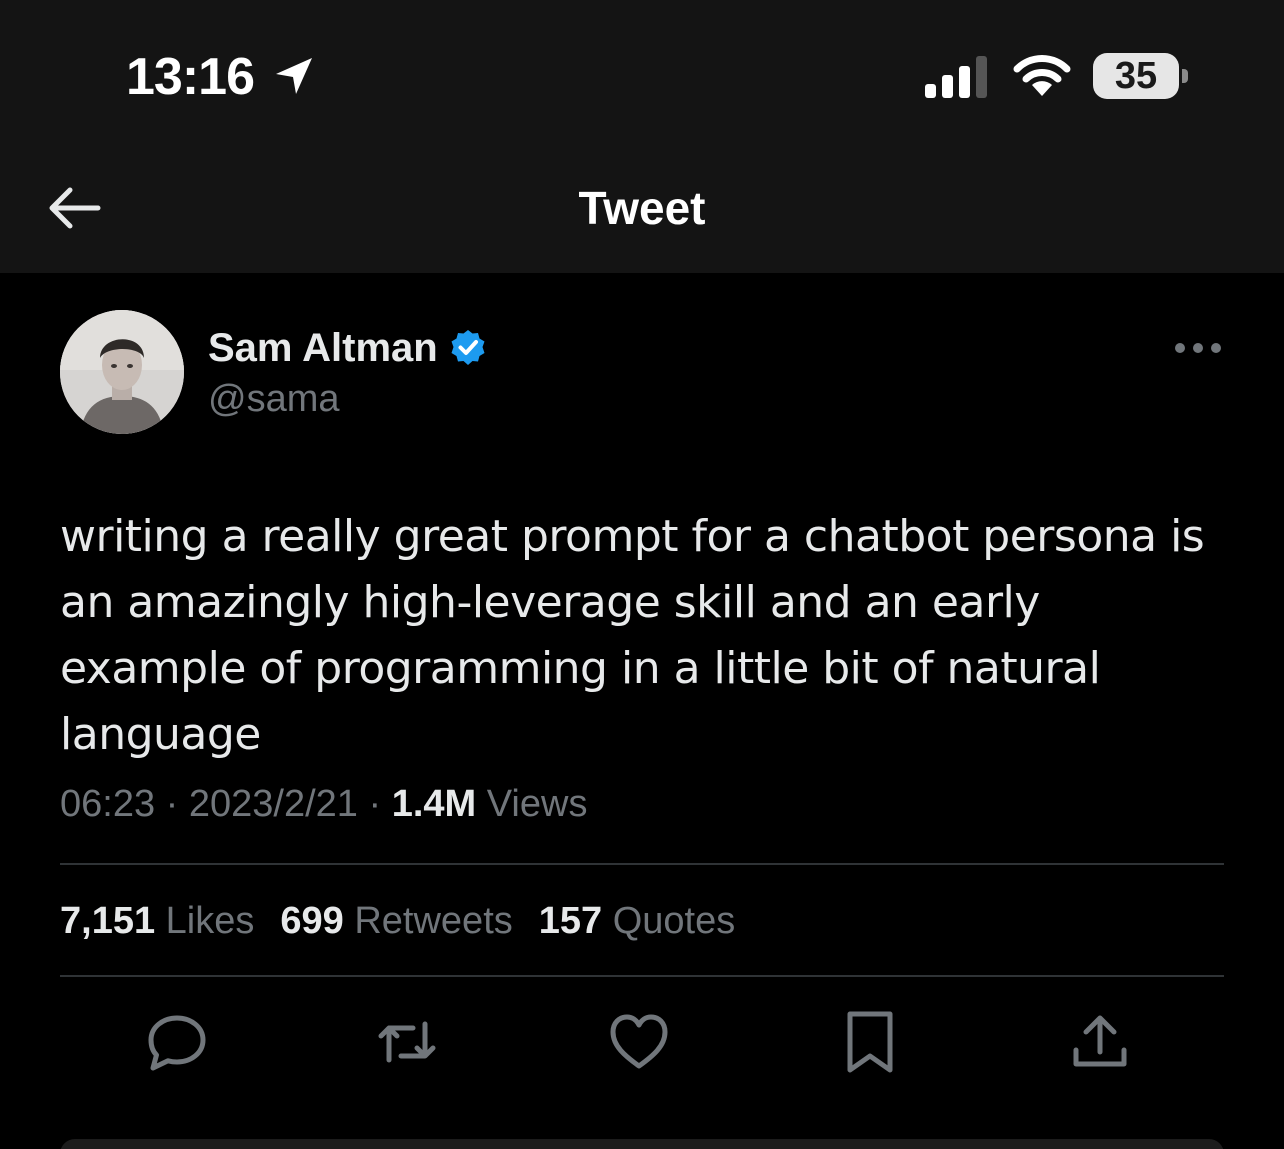 The image size is (1284, 1149). Describe the element at coordinates (1198, 348) in the screenshot. I see `more-options-button` at that location.